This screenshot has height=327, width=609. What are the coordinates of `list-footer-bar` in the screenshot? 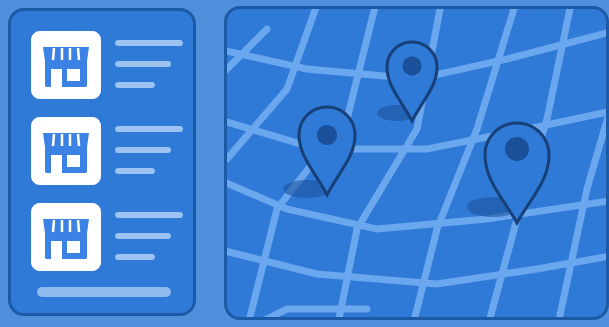 It's located at (104, 292).